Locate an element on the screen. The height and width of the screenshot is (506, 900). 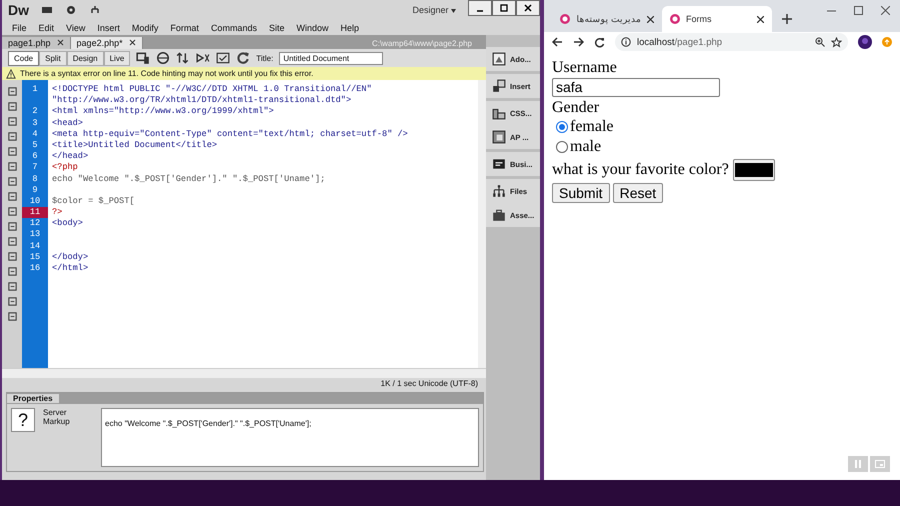
business-icon is located at coordinates (499, 164).